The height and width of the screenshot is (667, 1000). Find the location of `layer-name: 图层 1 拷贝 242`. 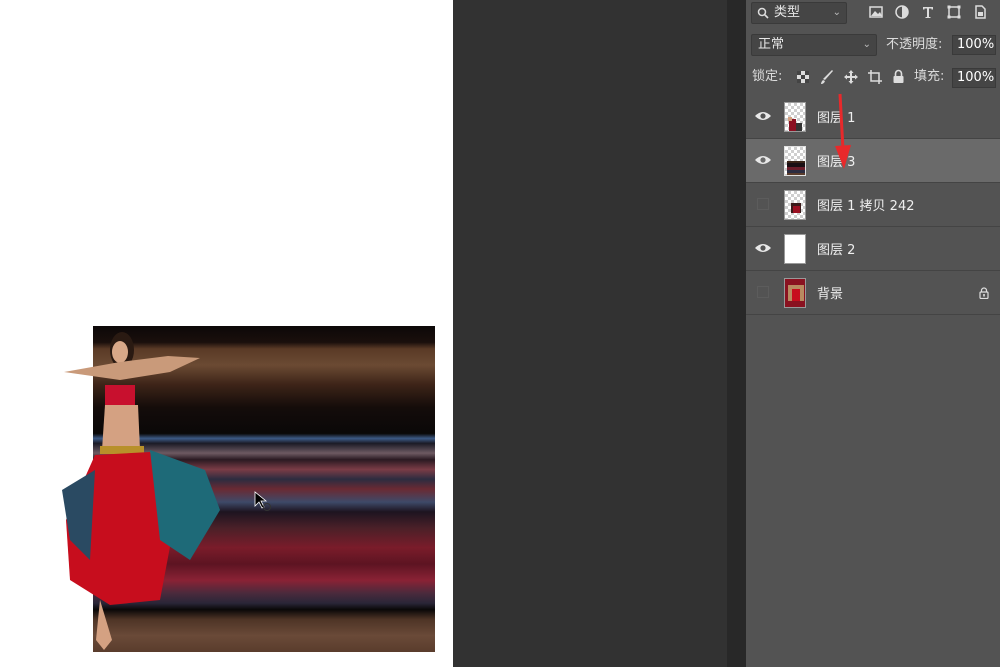

layer-name: 图层 1 拷贝 242 is located at coordinates (865, 204).